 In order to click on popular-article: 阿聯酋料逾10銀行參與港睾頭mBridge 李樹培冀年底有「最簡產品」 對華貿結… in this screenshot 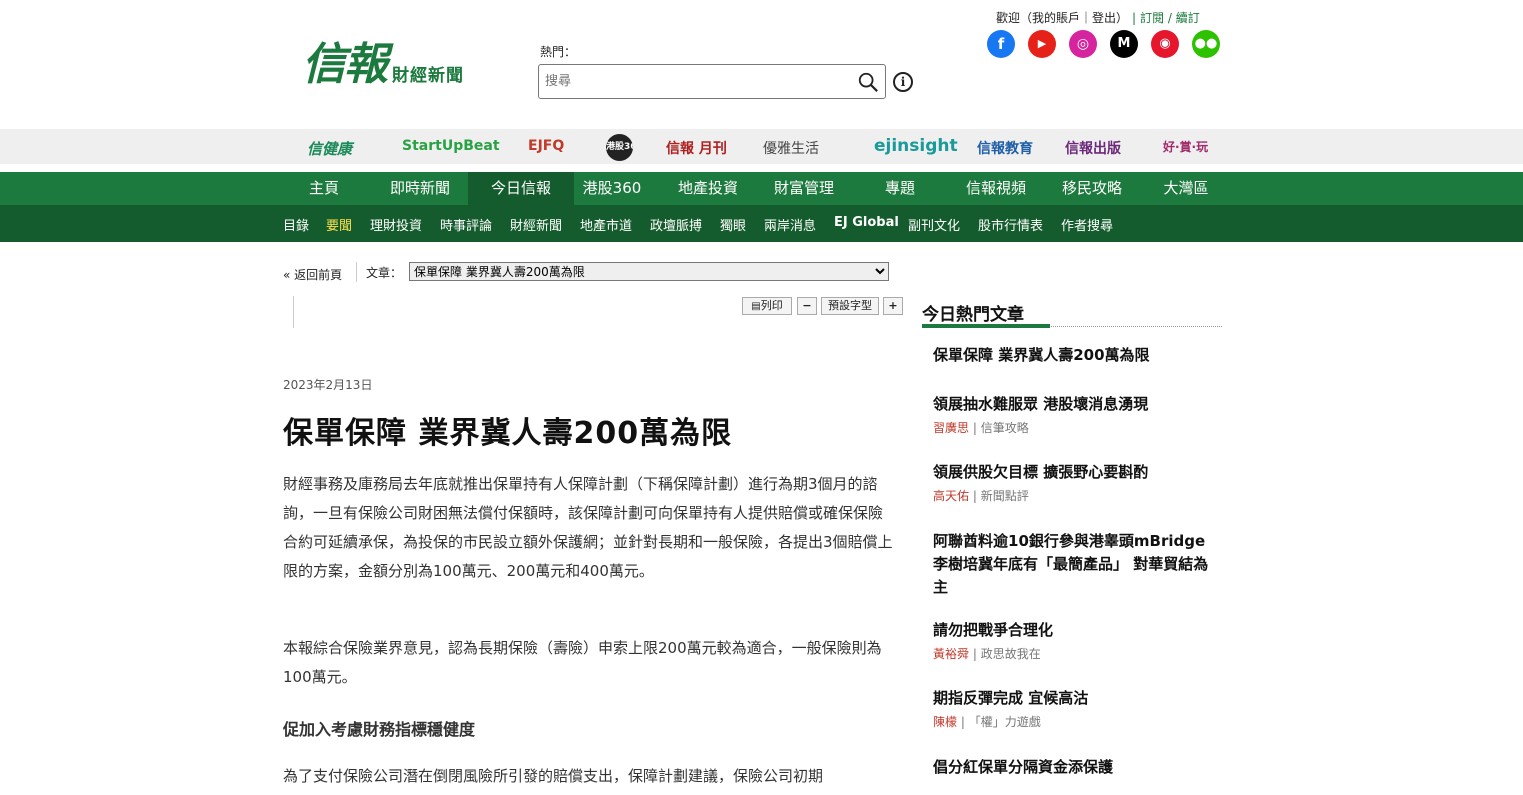, I will do `click(1075, 564)`.